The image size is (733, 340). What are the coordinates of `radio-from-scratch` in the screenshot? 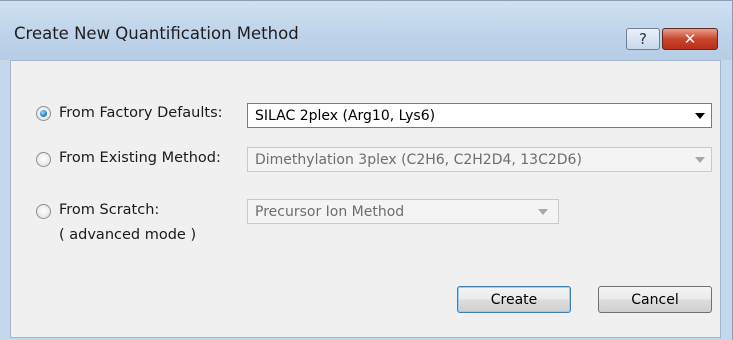 It's located at (43, 211).